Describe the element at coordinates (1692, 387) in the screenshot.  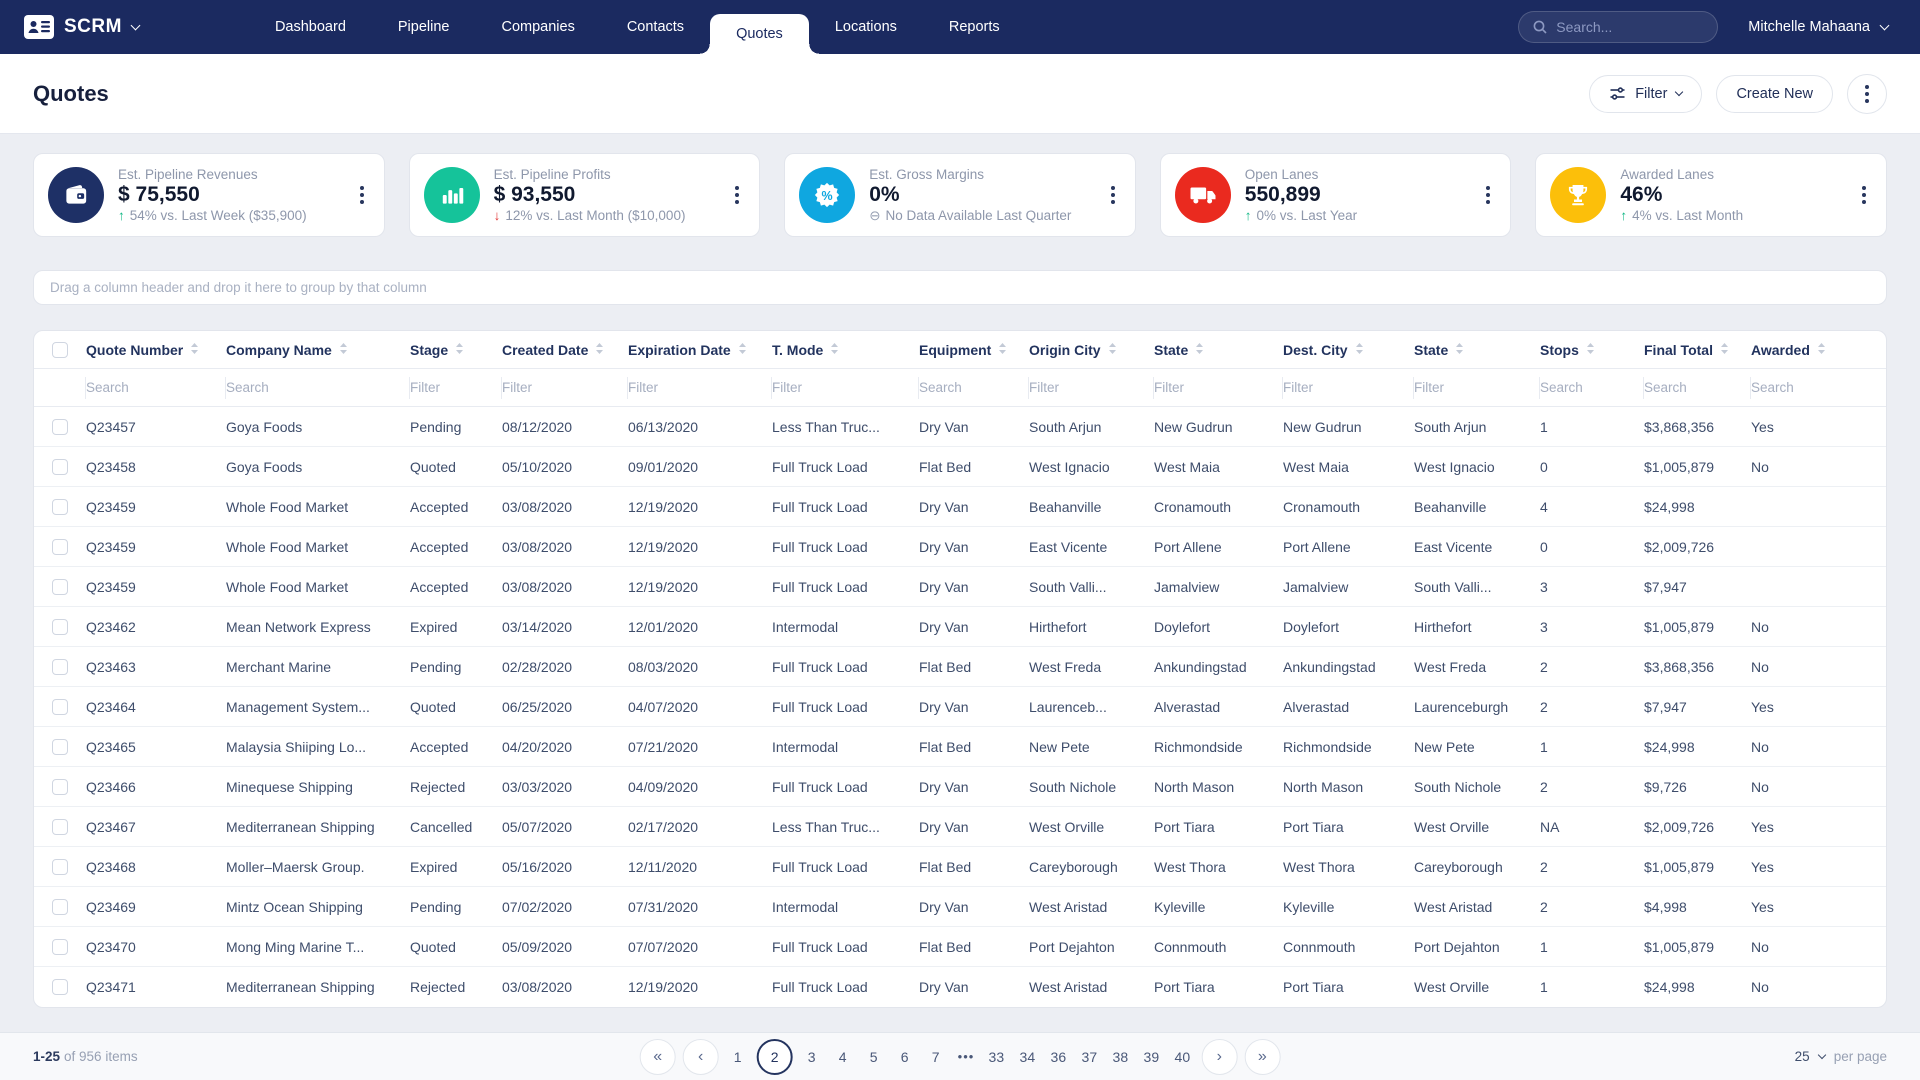
I see `filter-input-final-total` at that location.